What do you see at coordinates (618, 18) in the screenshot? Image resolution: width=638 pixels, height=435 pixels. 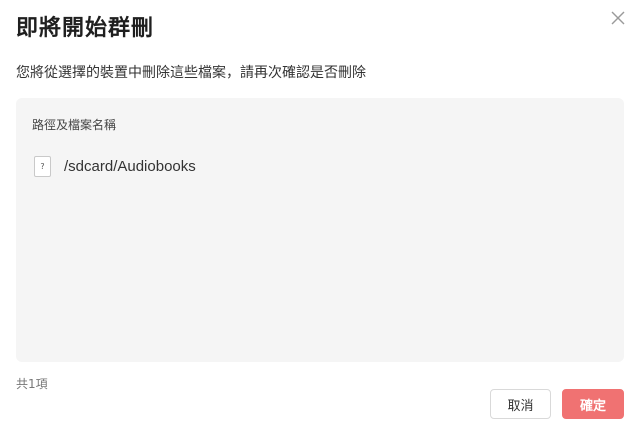 I see `close-icon` at bounding box center [618, 18].